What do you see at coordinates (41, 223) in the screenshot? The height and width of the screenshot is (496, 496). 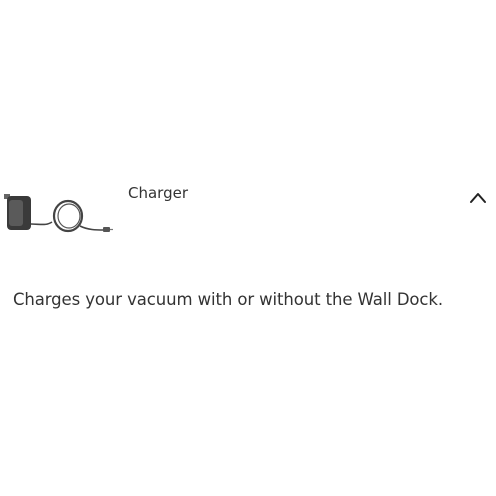 I see `cable` at bounding box center [41, 223].